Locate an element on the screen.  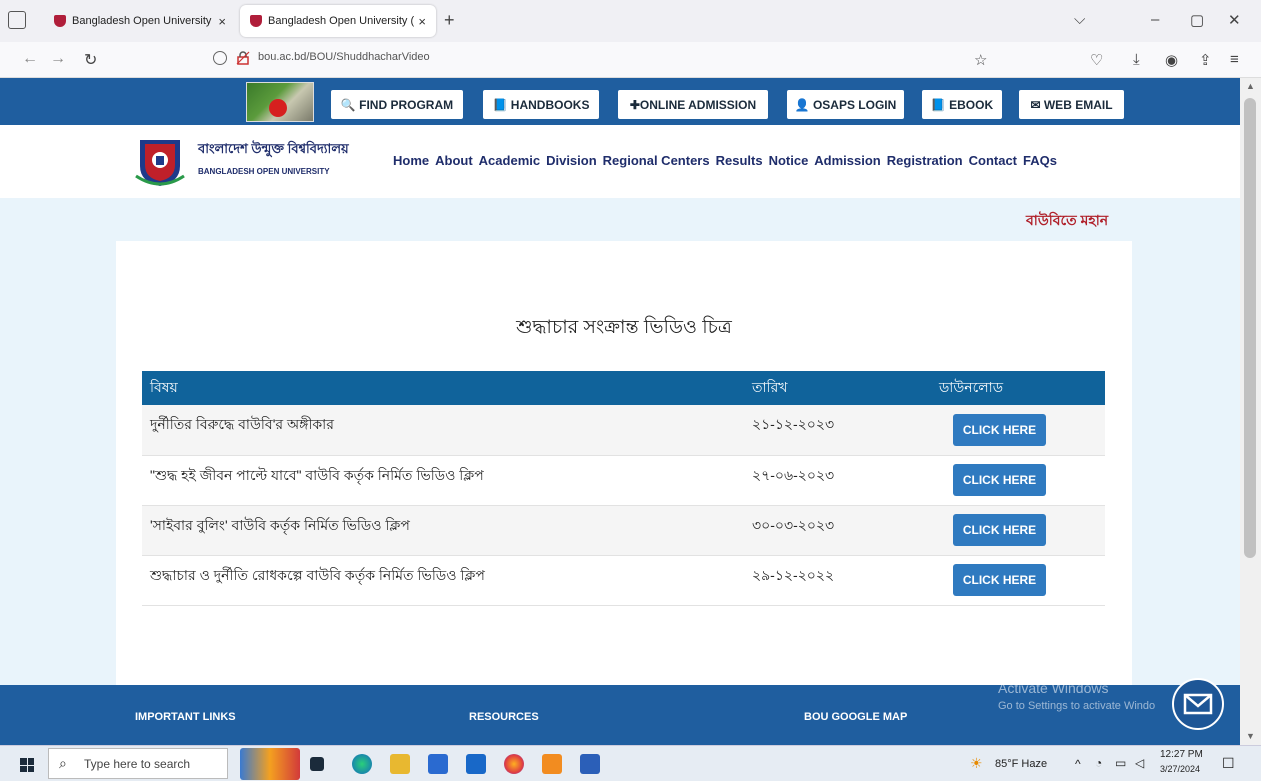
header-subject: বিষয় is located at coordinates (164, 387).